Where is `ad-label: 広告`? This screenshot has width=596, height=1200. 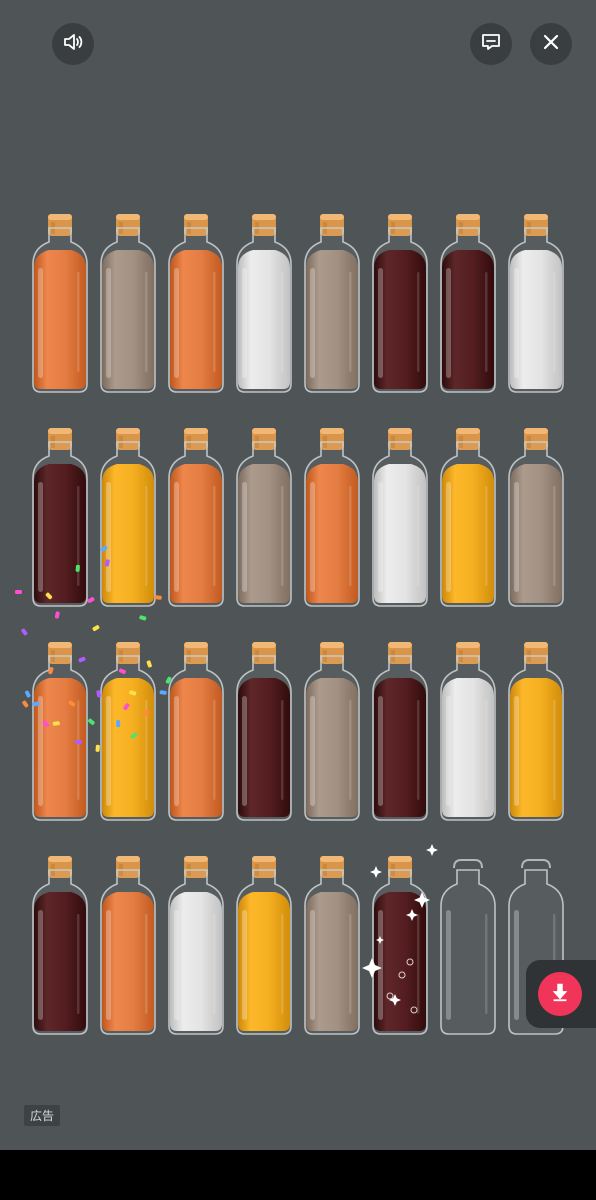
ad-label: 広告 is located at coordinates (42, 1115).